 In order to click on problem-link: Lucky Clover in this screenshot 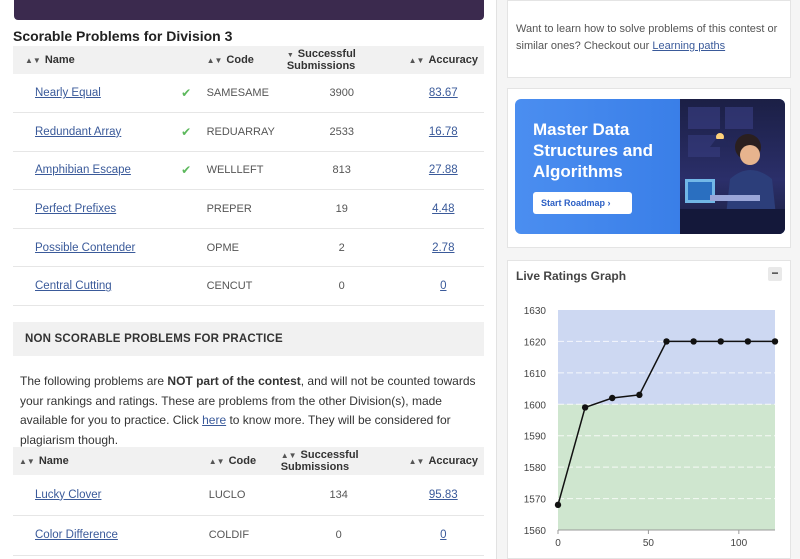, I will do `click(68, 495)`.